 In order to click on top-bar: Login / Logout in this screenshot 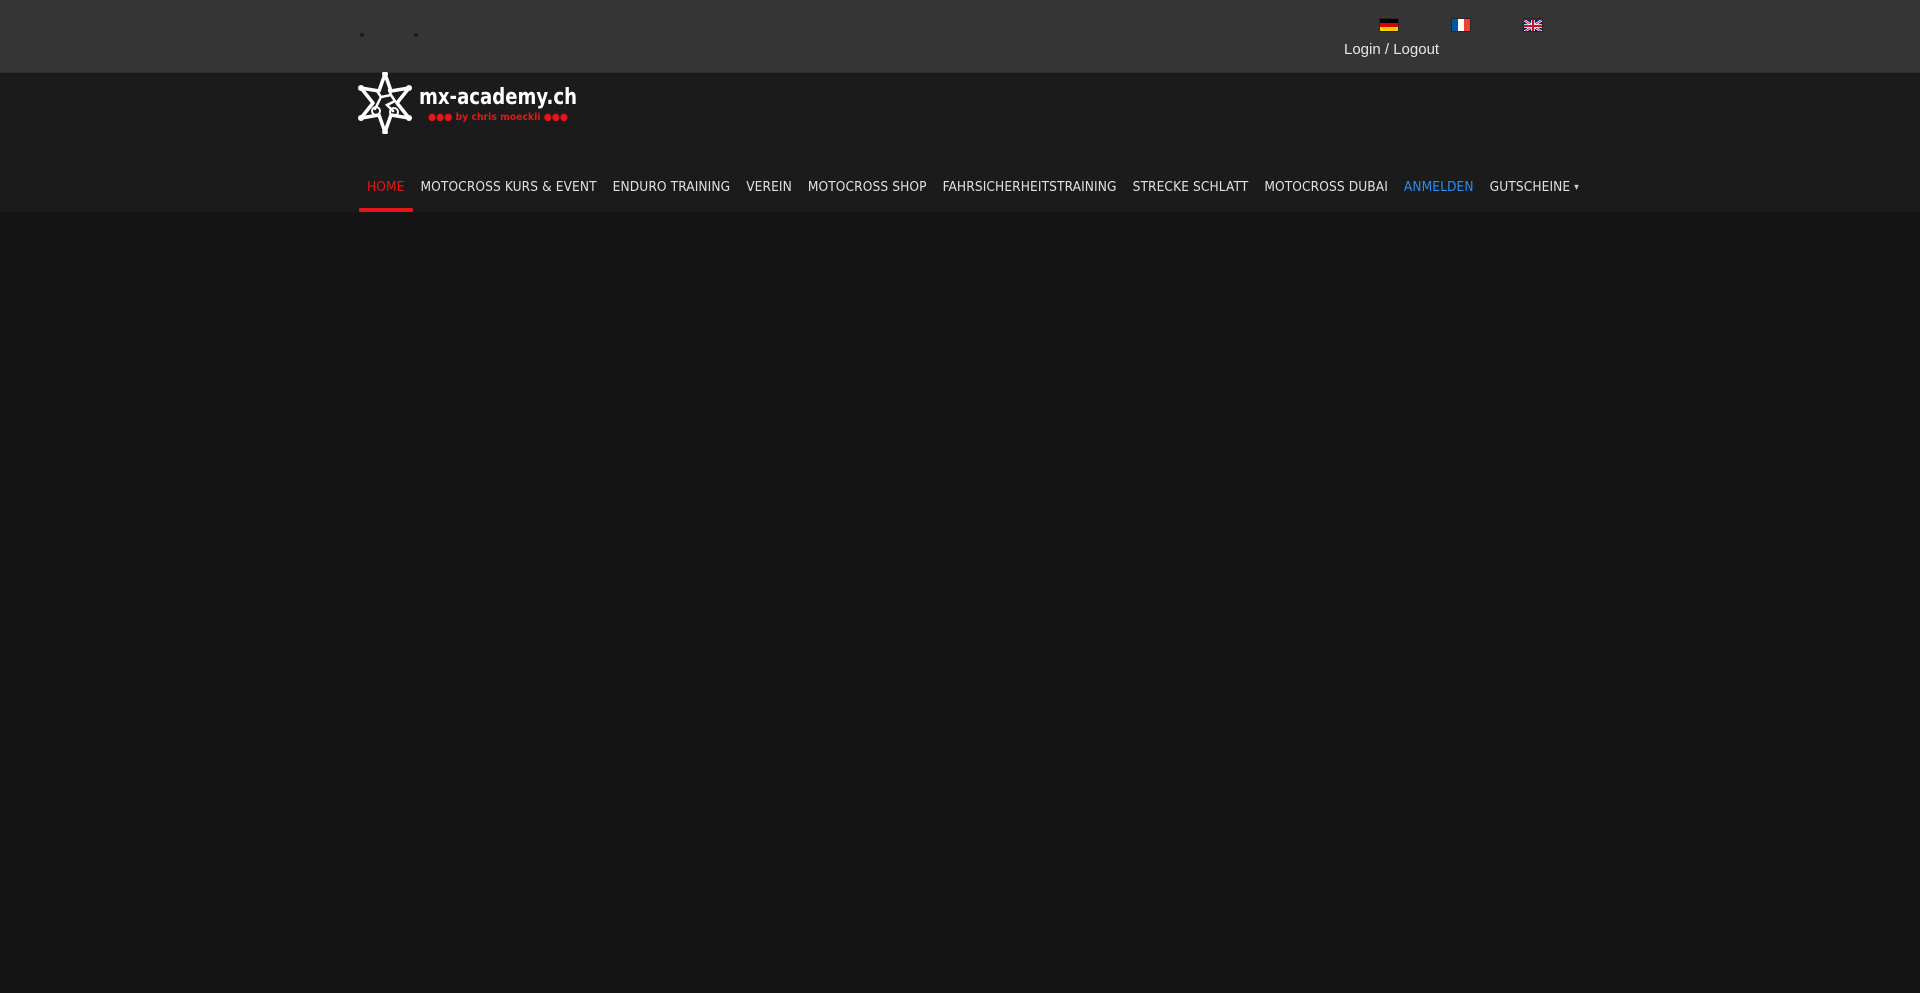, I will do `click(960, 36)`.